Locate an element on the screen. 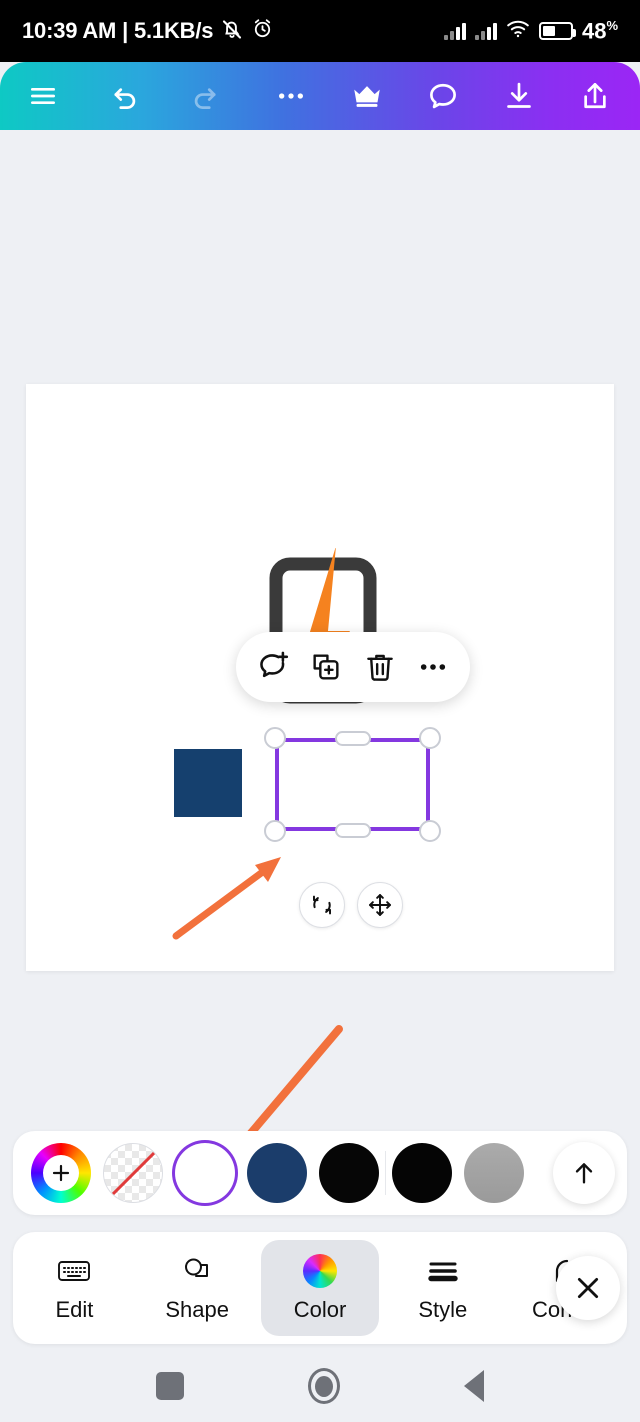  back-triangle-icon is located at coordinates (474, 1386).